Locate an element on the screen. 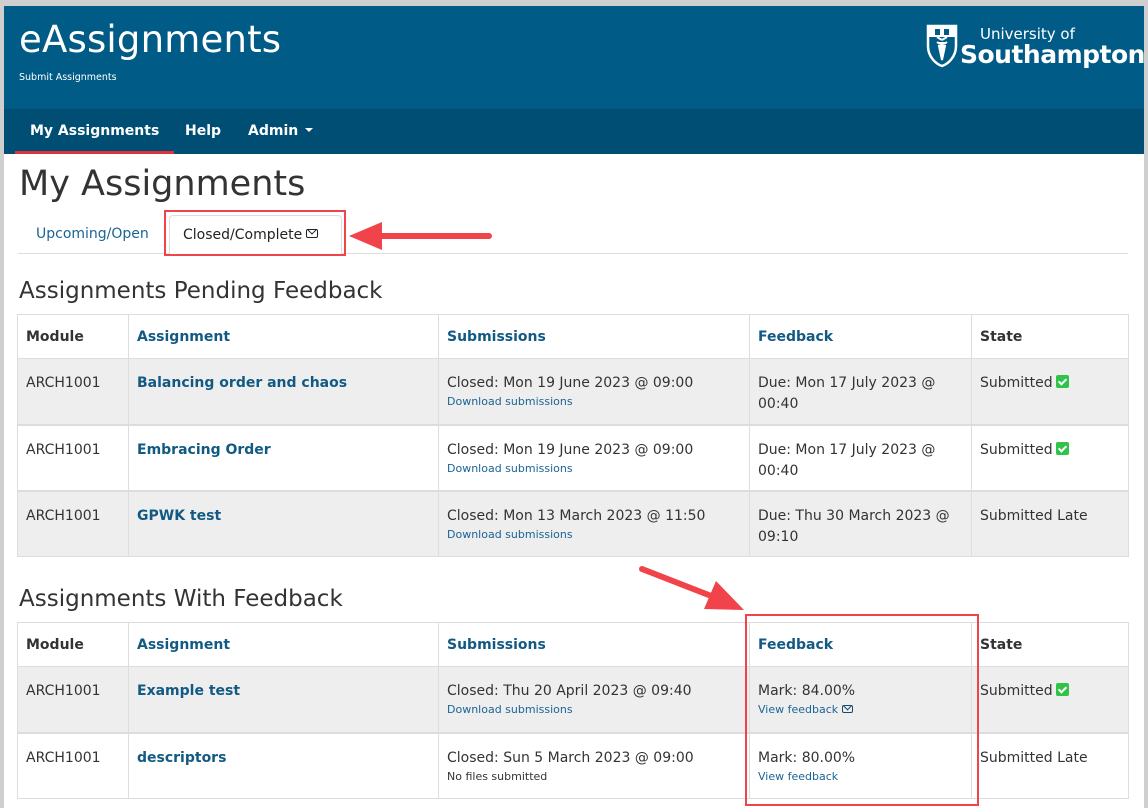 The width and height of the screenshot is (1148, 808). tab-label: Upcoming/Open is located at coordinates (92, 234).